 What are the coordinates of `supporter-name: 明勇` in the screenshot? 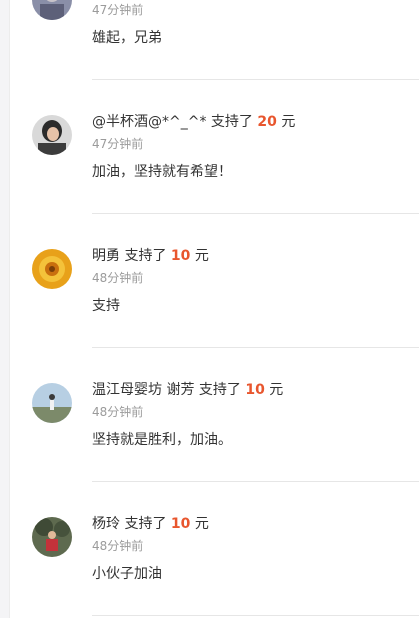 It's located at (106, 256).